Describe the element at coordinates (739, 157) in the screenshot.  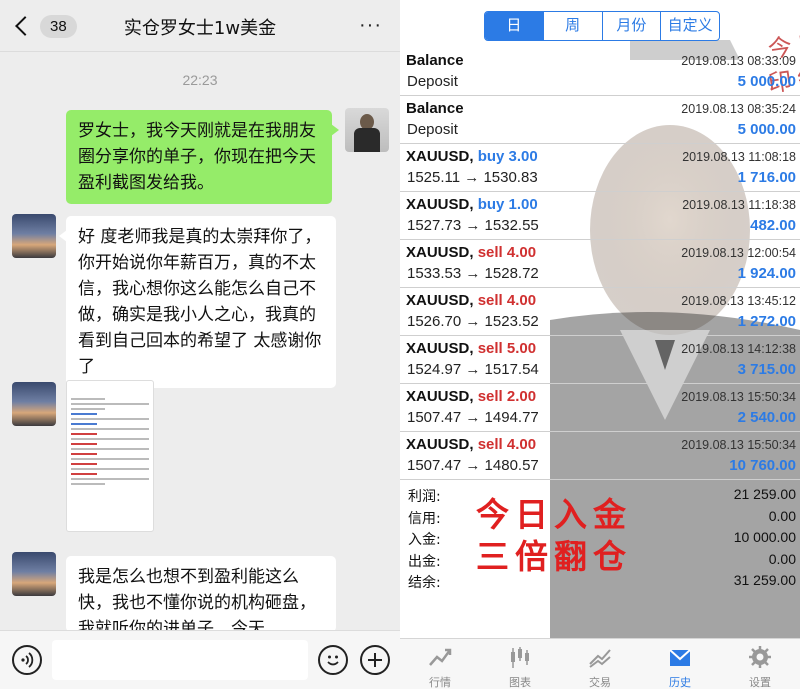
I see `deal-datetime: 2019.08.13 11:08:18` at that location.